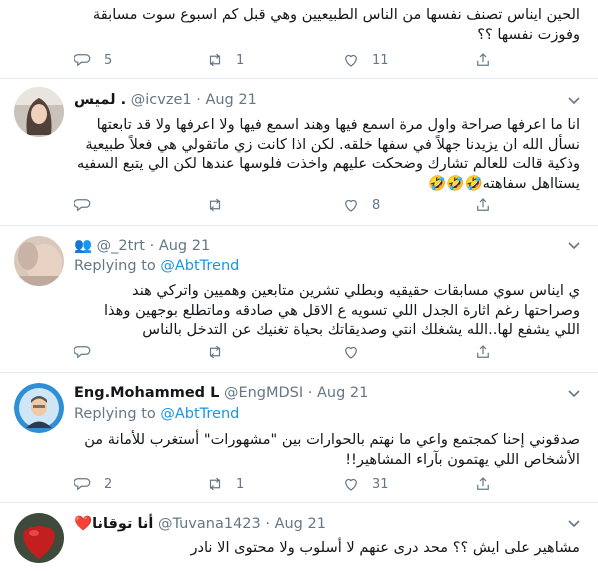 The width and height of the screenshot is (598, 571). What do you see at coordinates (380, 484) in the screenshot?
I see `like-count: 31` at bounding box center [380, 484].